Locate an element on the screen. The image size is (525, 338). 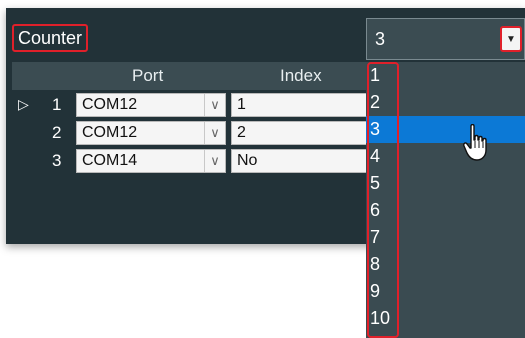
table-row: ▷ 1 COM12 ∨ 1 is located at coordinates (191, 105).